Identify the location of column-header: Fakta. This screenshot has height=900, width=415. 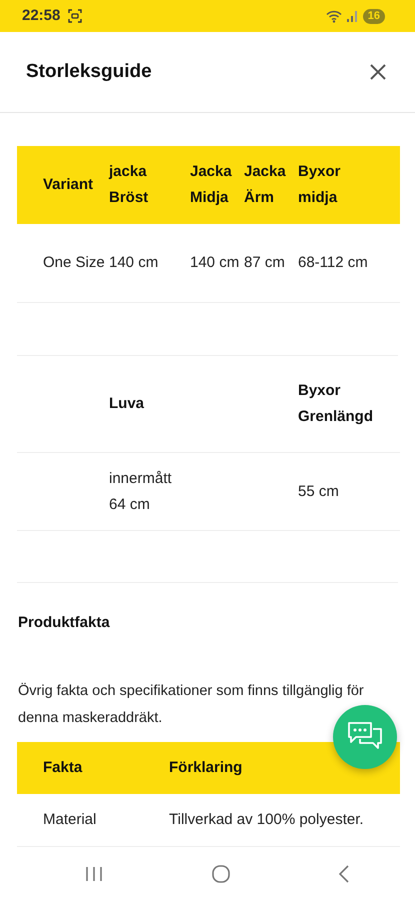
(80, 768).